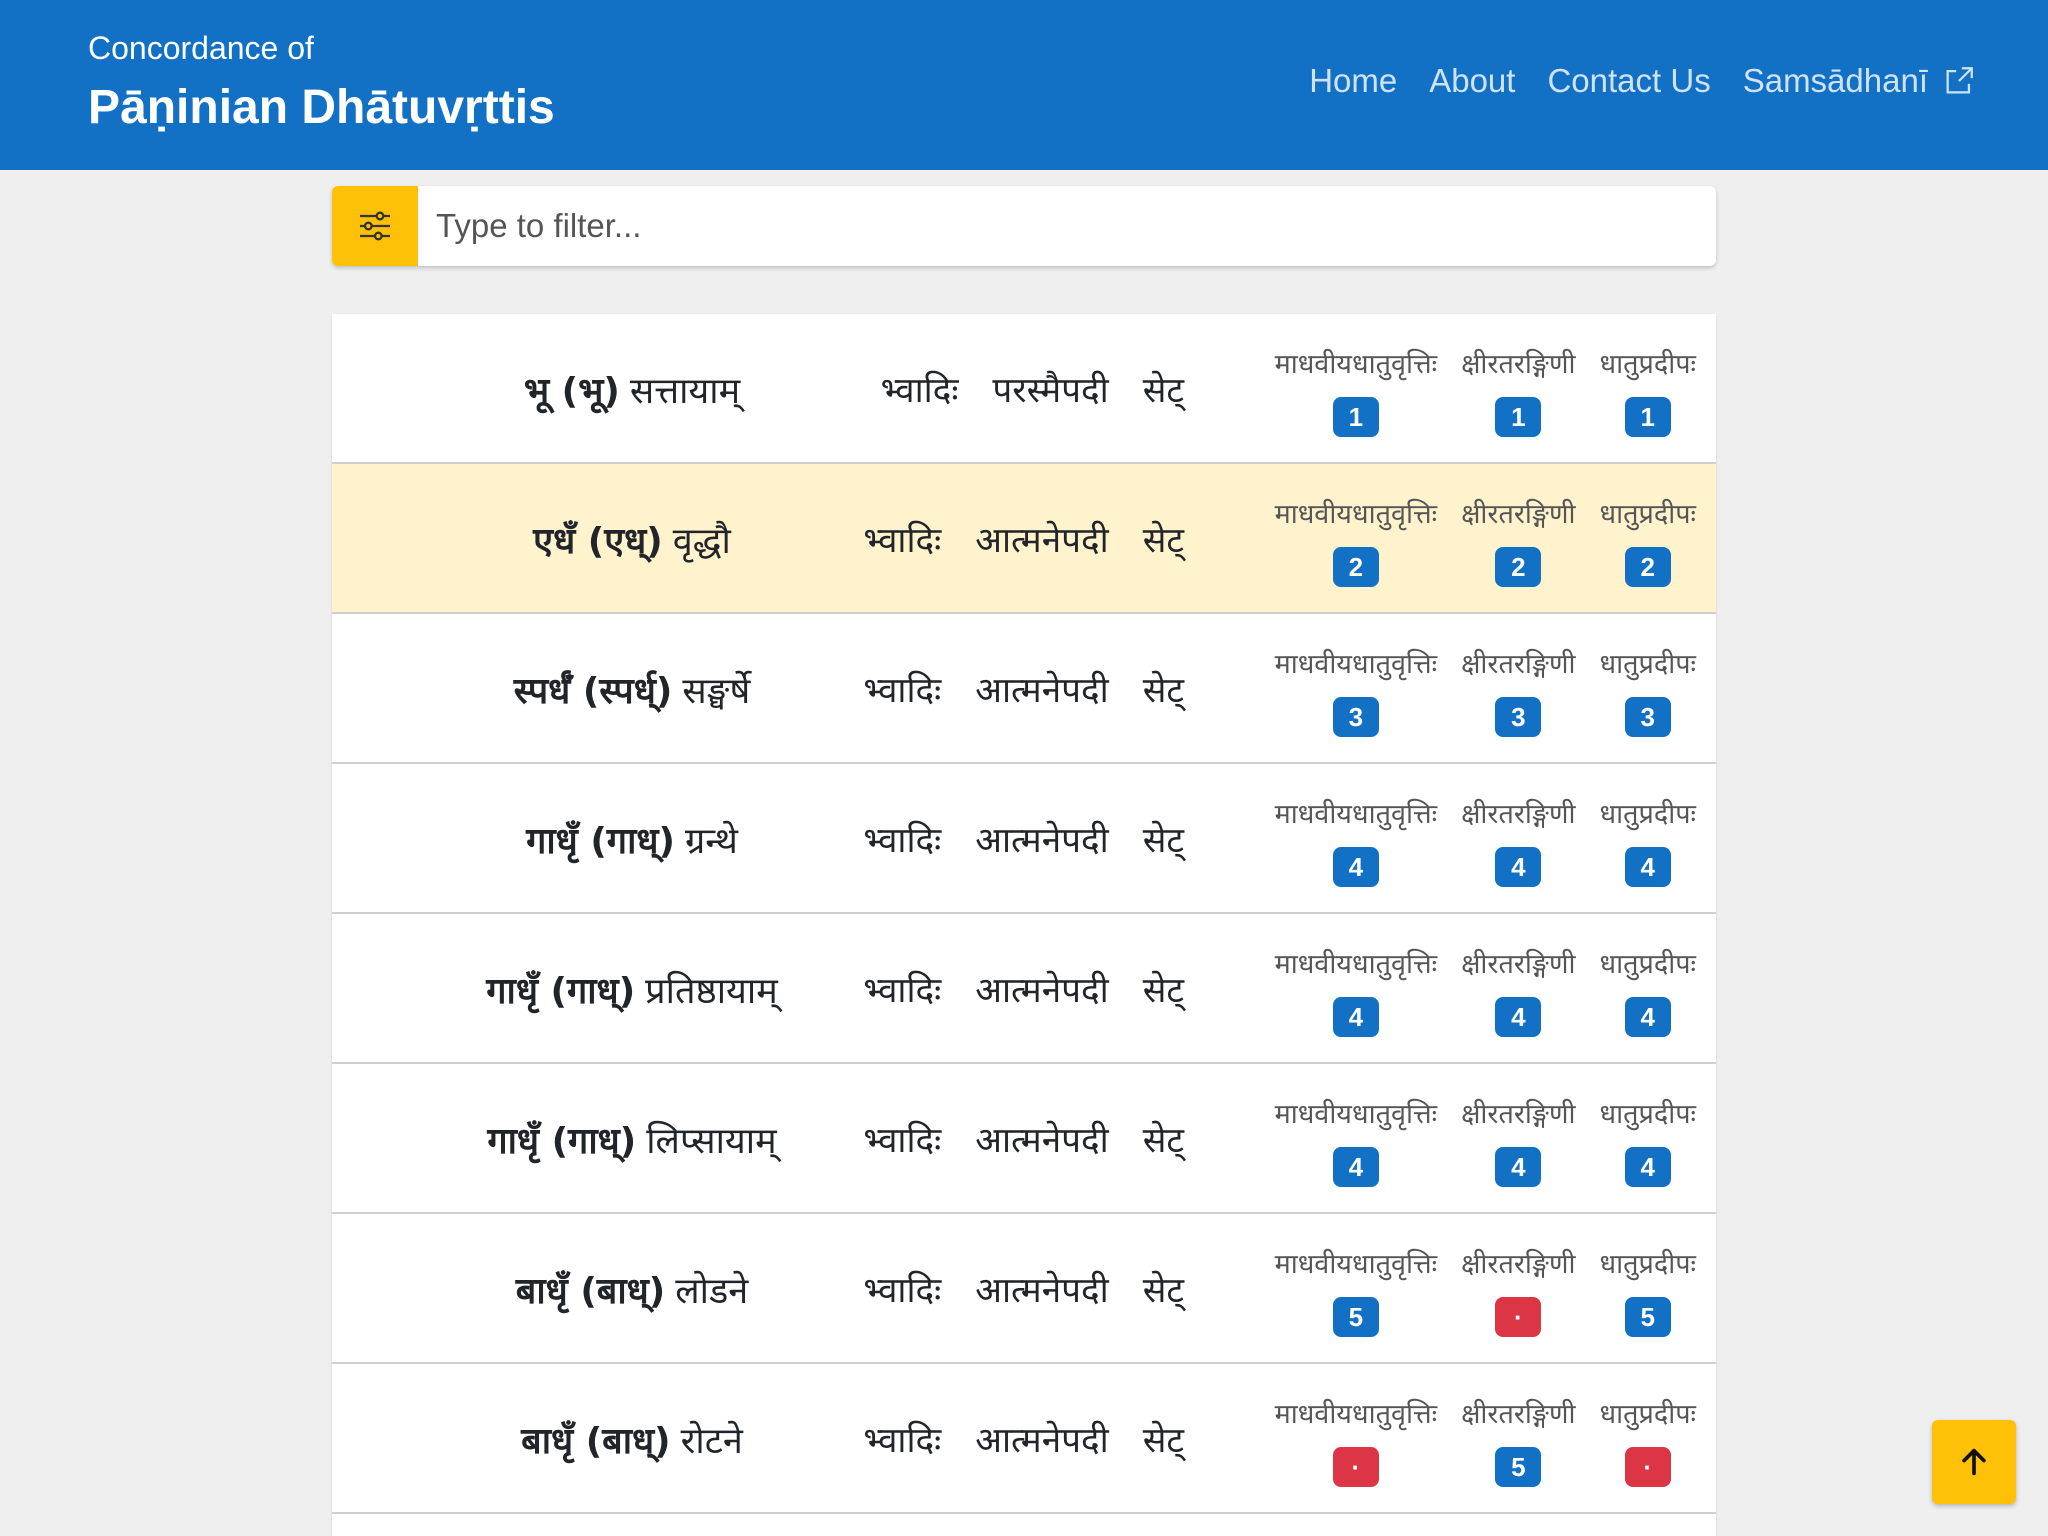  I want to click on root-cell: स्पर्धँ (स्पर्ध्) सङ्घर्षे, so click(632, 689).